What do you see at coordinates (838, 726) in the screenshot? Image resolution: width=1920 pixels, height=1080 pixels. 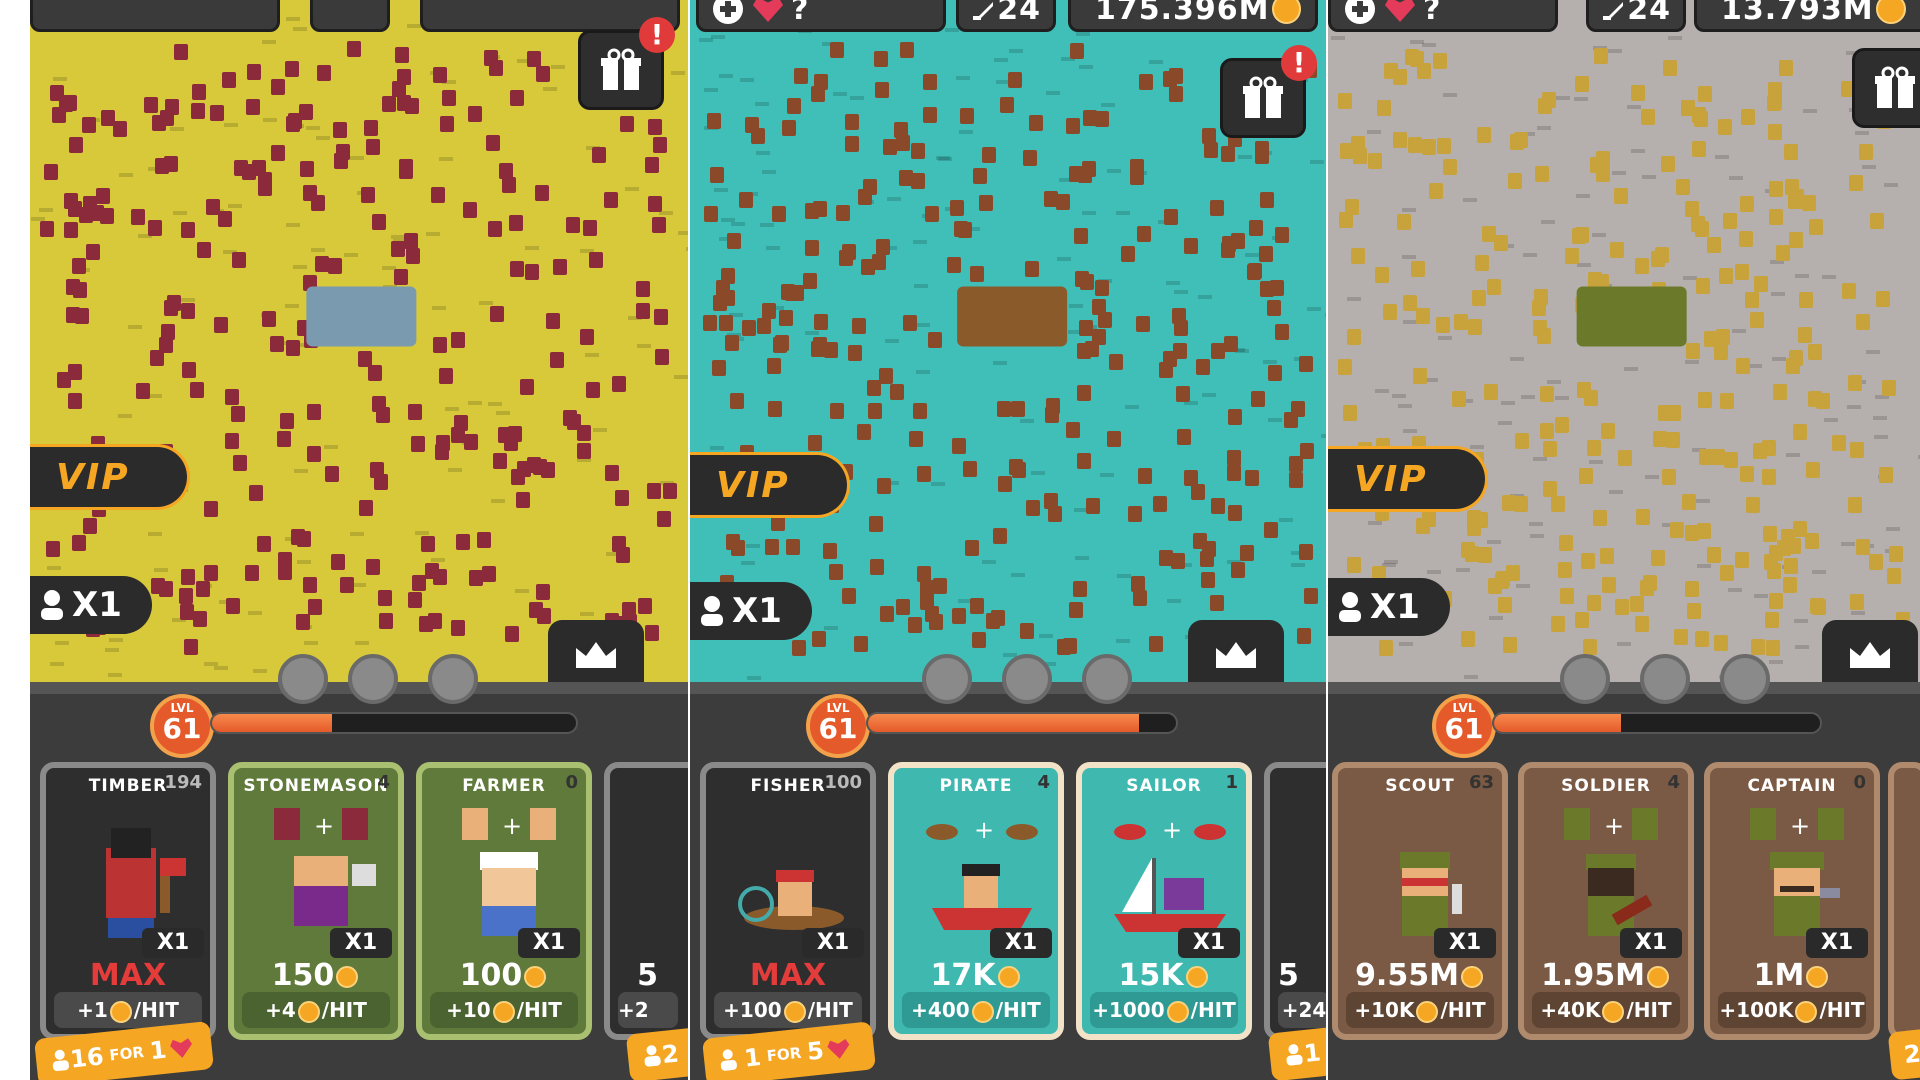 I see `level-badge: LVL 61` at bounding box center [838, 726].